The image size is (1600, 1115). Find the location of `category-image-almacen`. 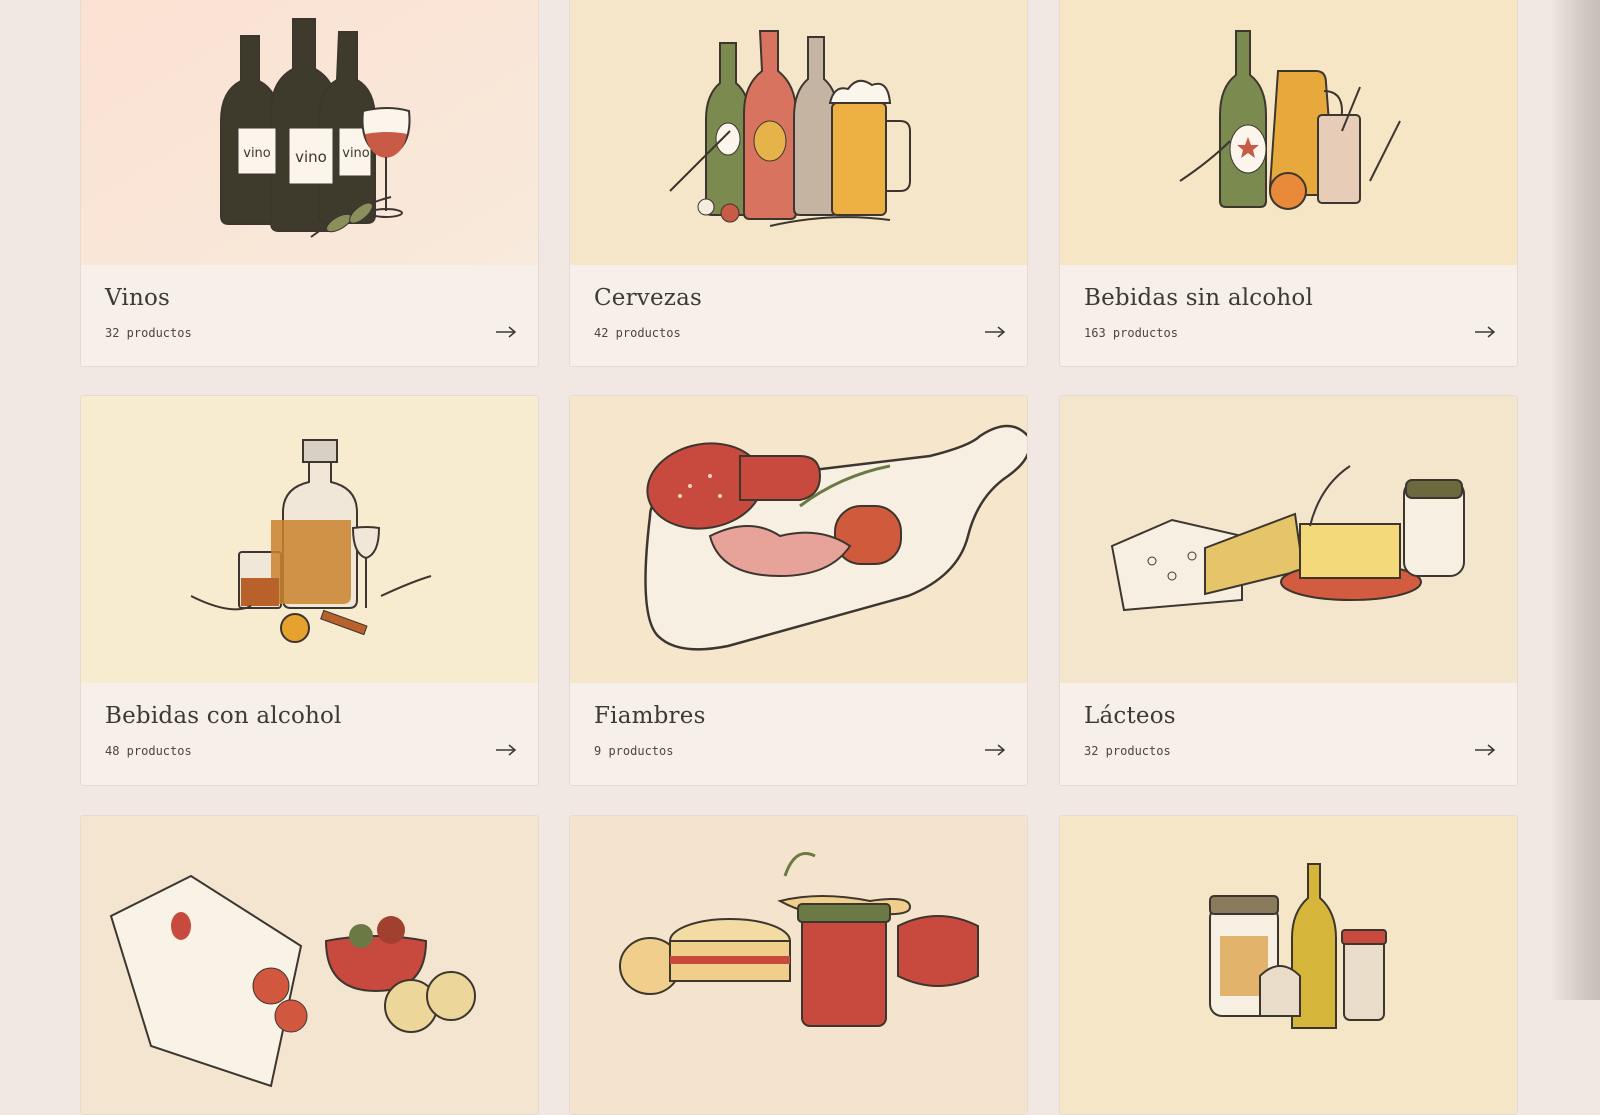

category-image-almacen is located at coordinates (1288, 965).